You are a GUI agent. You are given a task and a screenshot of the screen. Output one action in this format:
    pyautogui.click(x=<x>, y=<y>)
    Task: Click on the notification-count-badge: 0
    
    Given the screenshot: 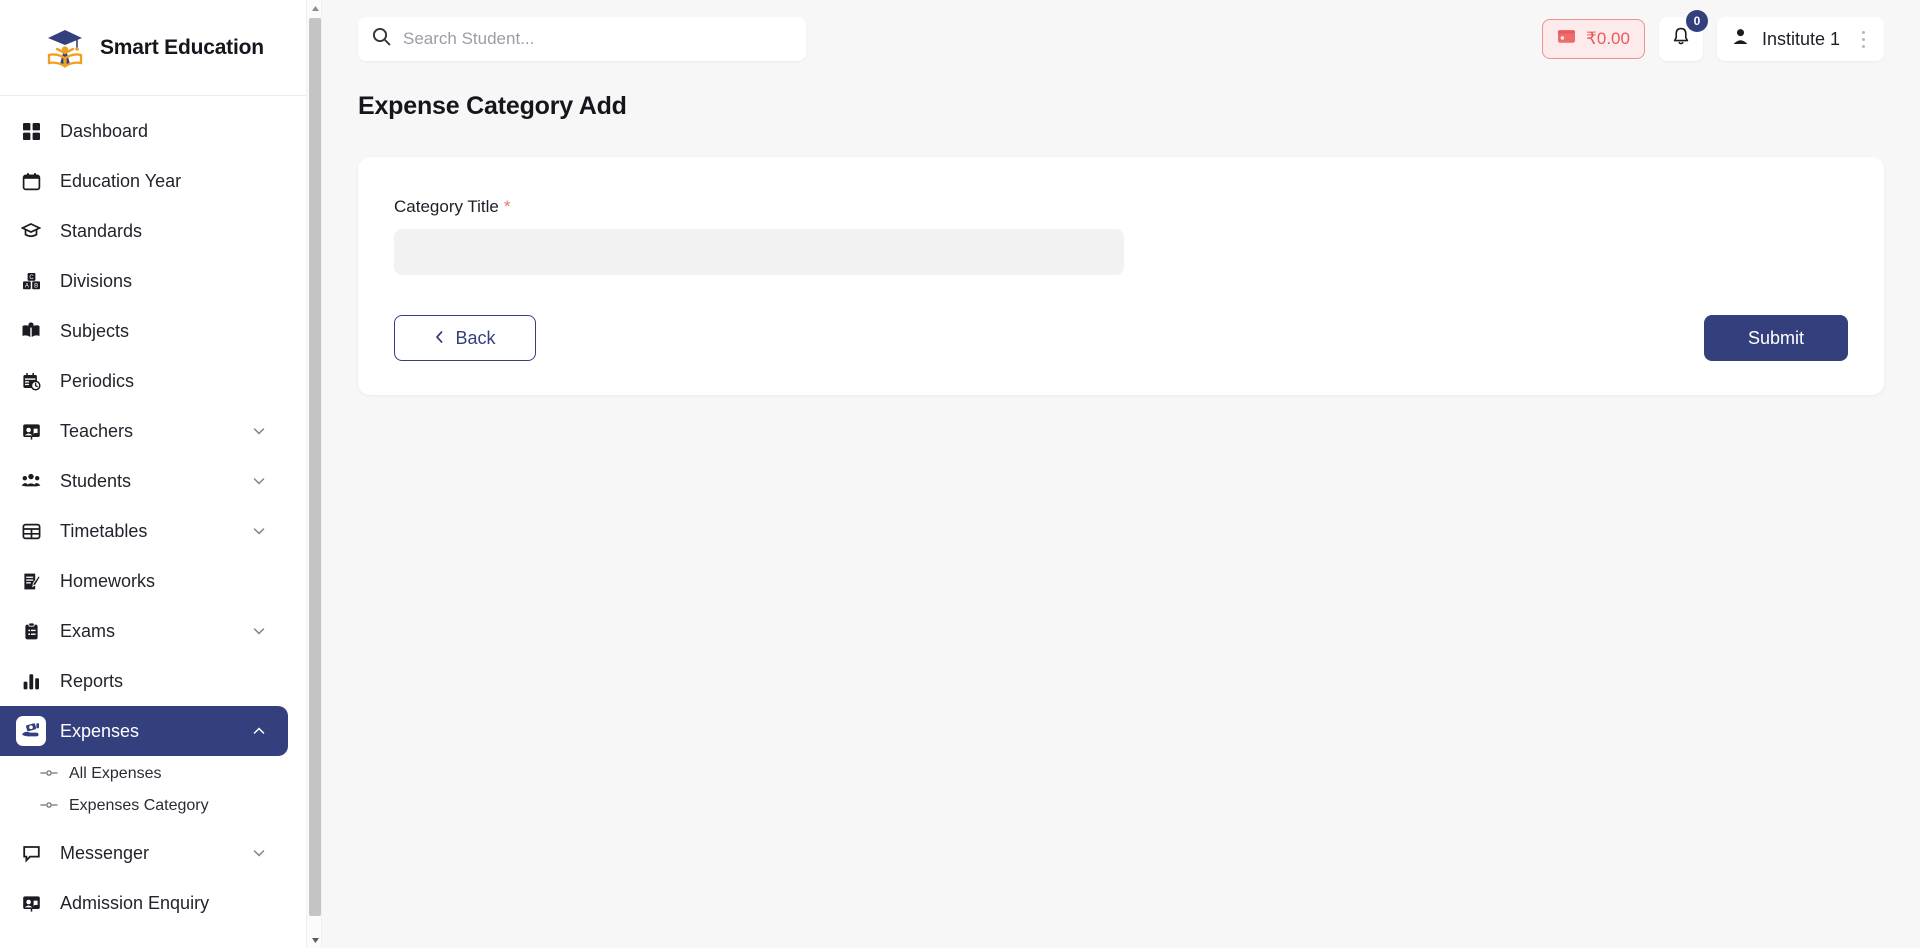 What is the action you would take?
    pyautogui.click(x=1696, y=21)
    